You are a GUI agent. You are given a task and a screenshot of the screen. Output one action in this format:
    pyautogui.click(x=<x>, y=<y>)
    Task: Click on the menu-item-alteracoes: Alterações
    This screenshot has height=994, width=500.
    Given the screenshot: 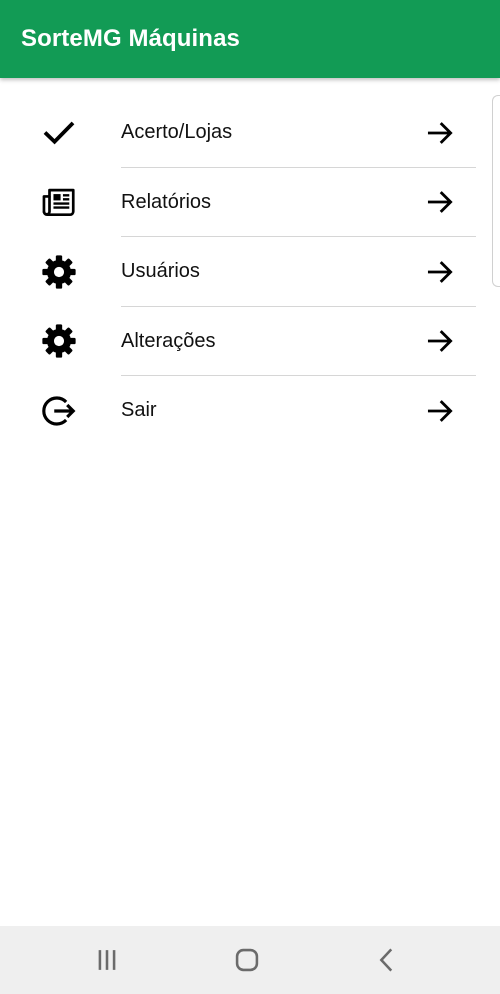 What is the action you would take?
    pyautogui.click(x=250, y=341)
    